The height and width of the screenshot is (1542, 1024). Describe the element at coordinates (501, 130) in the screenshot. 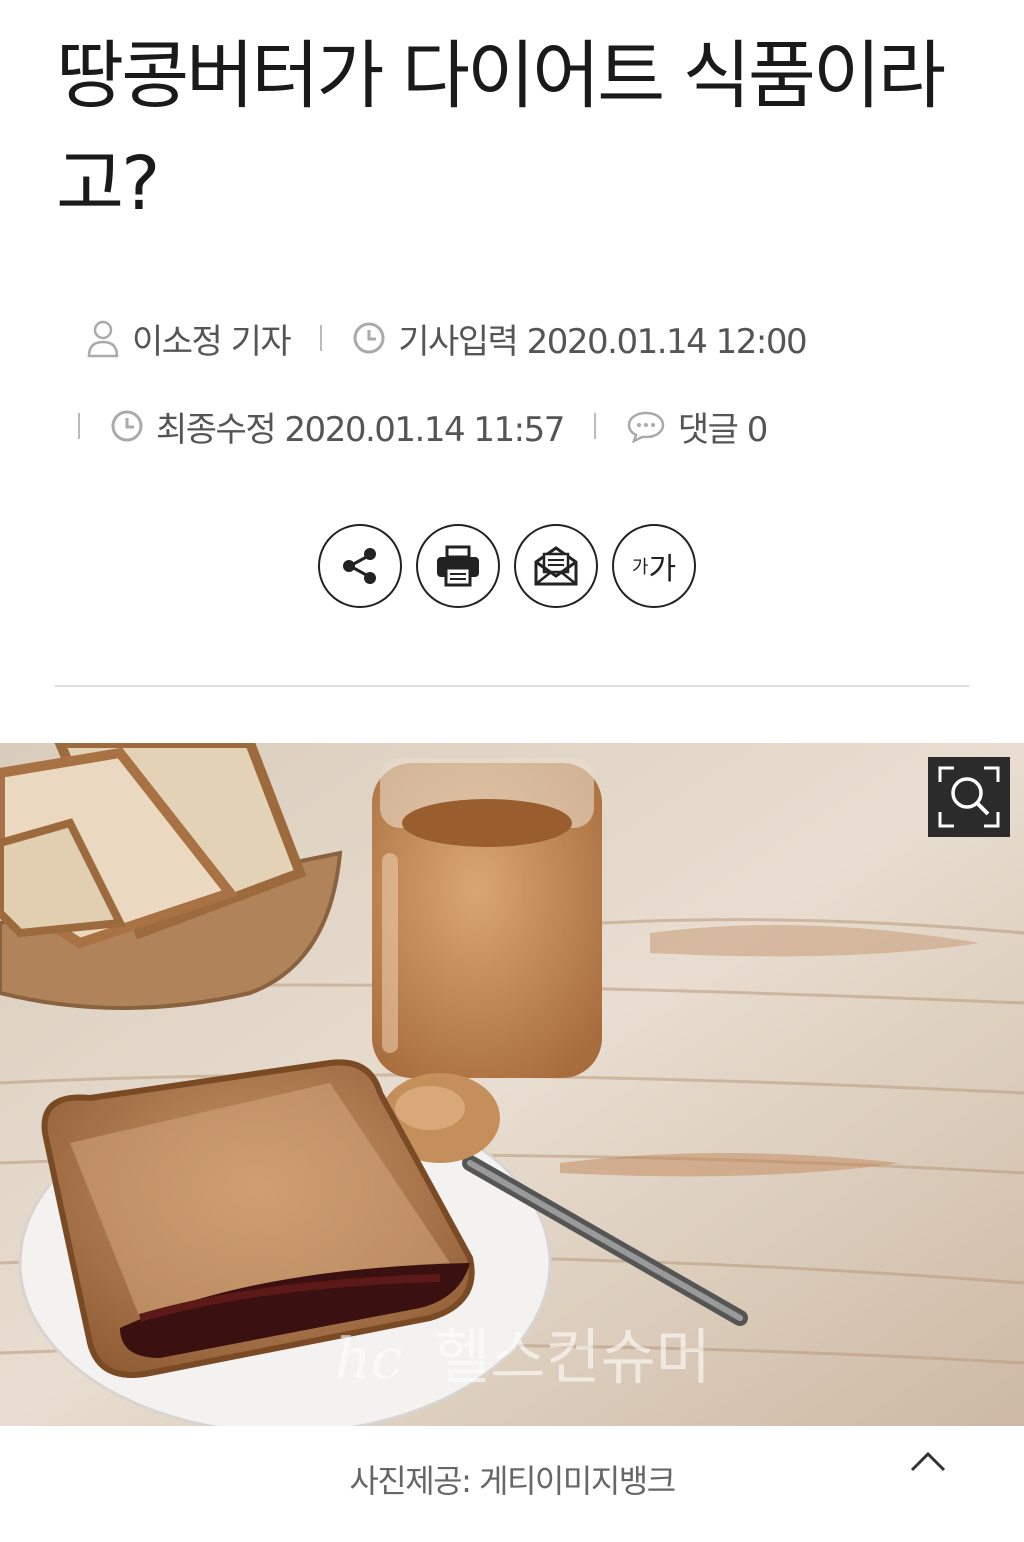

I see `article-title: 땅콩버터가 다이어트 식품이라고?` at that location.